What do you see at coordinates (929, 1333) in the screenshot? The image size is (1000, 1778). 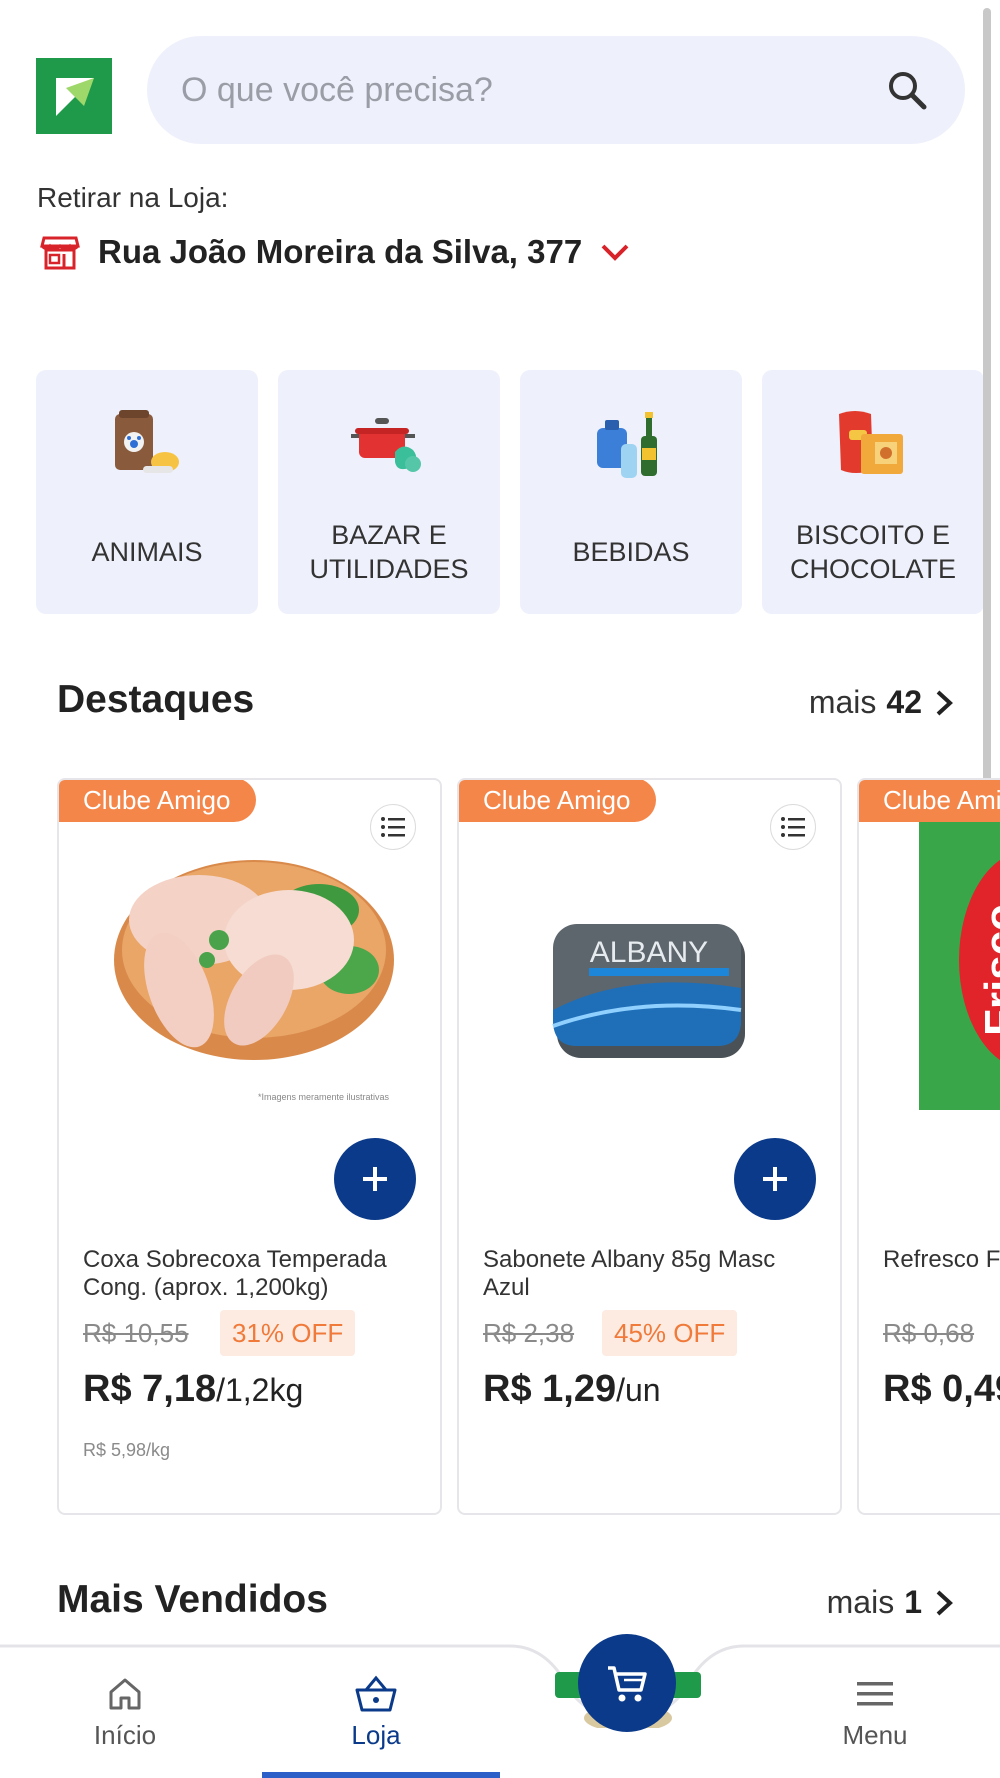 I see `old-price: R$ 0,68` at bounding box center [929, 1333].